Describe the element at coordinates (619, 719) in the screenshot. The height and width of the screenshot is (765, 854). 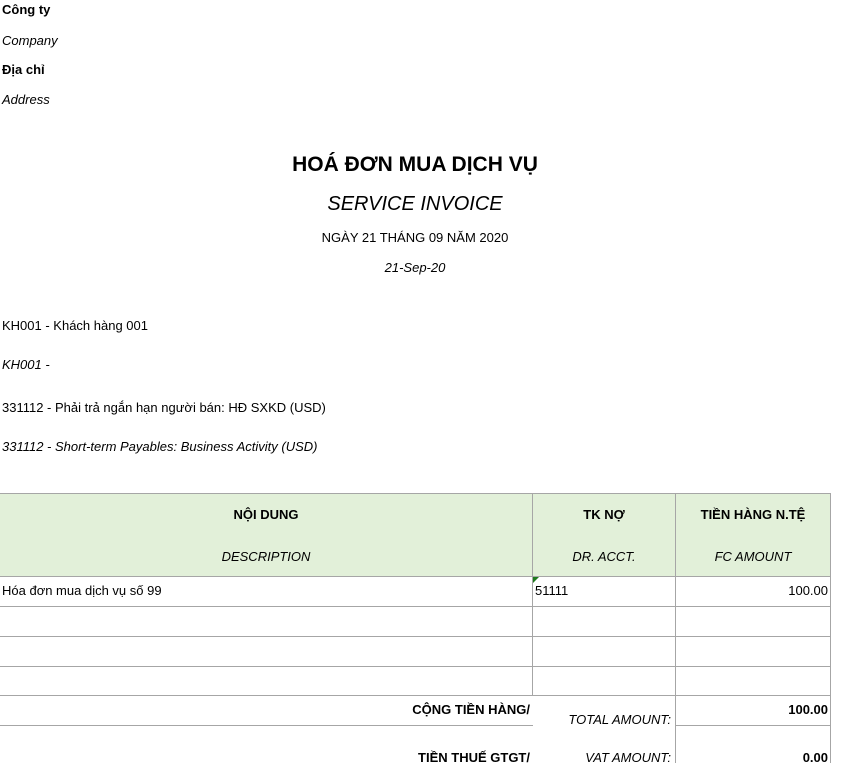
I see `total-label-en: TOTAL AMOUNT:` at that location.